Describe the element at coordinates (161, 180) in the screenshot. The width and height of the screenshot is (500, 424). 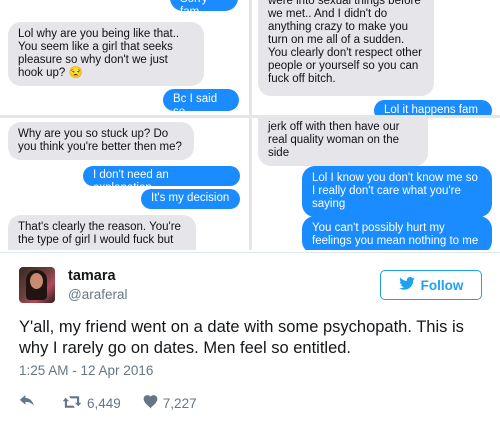
I see `sent-bubble: I don't need an explanation` at that location.